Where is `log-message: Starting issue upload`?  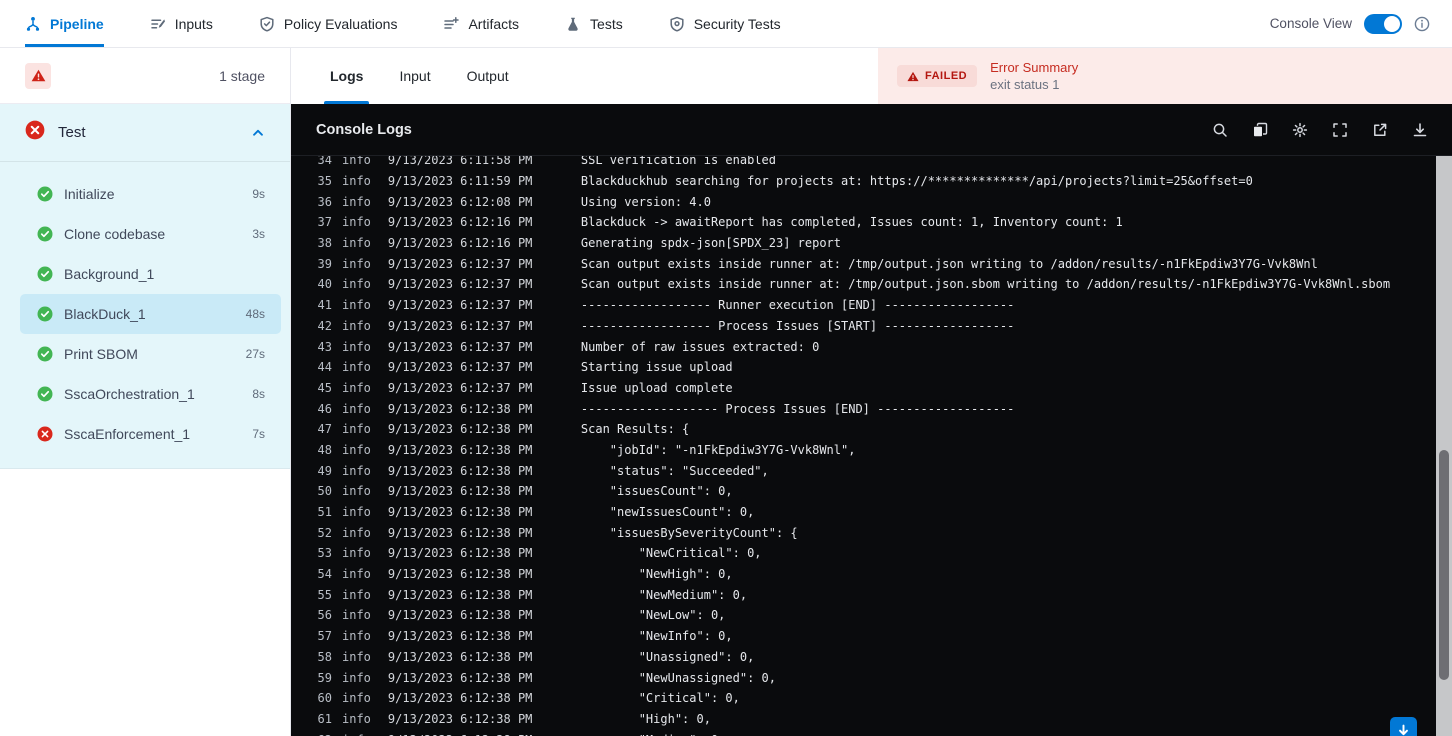 log-message: Starting issue upload is located at coordinates (656, 367).